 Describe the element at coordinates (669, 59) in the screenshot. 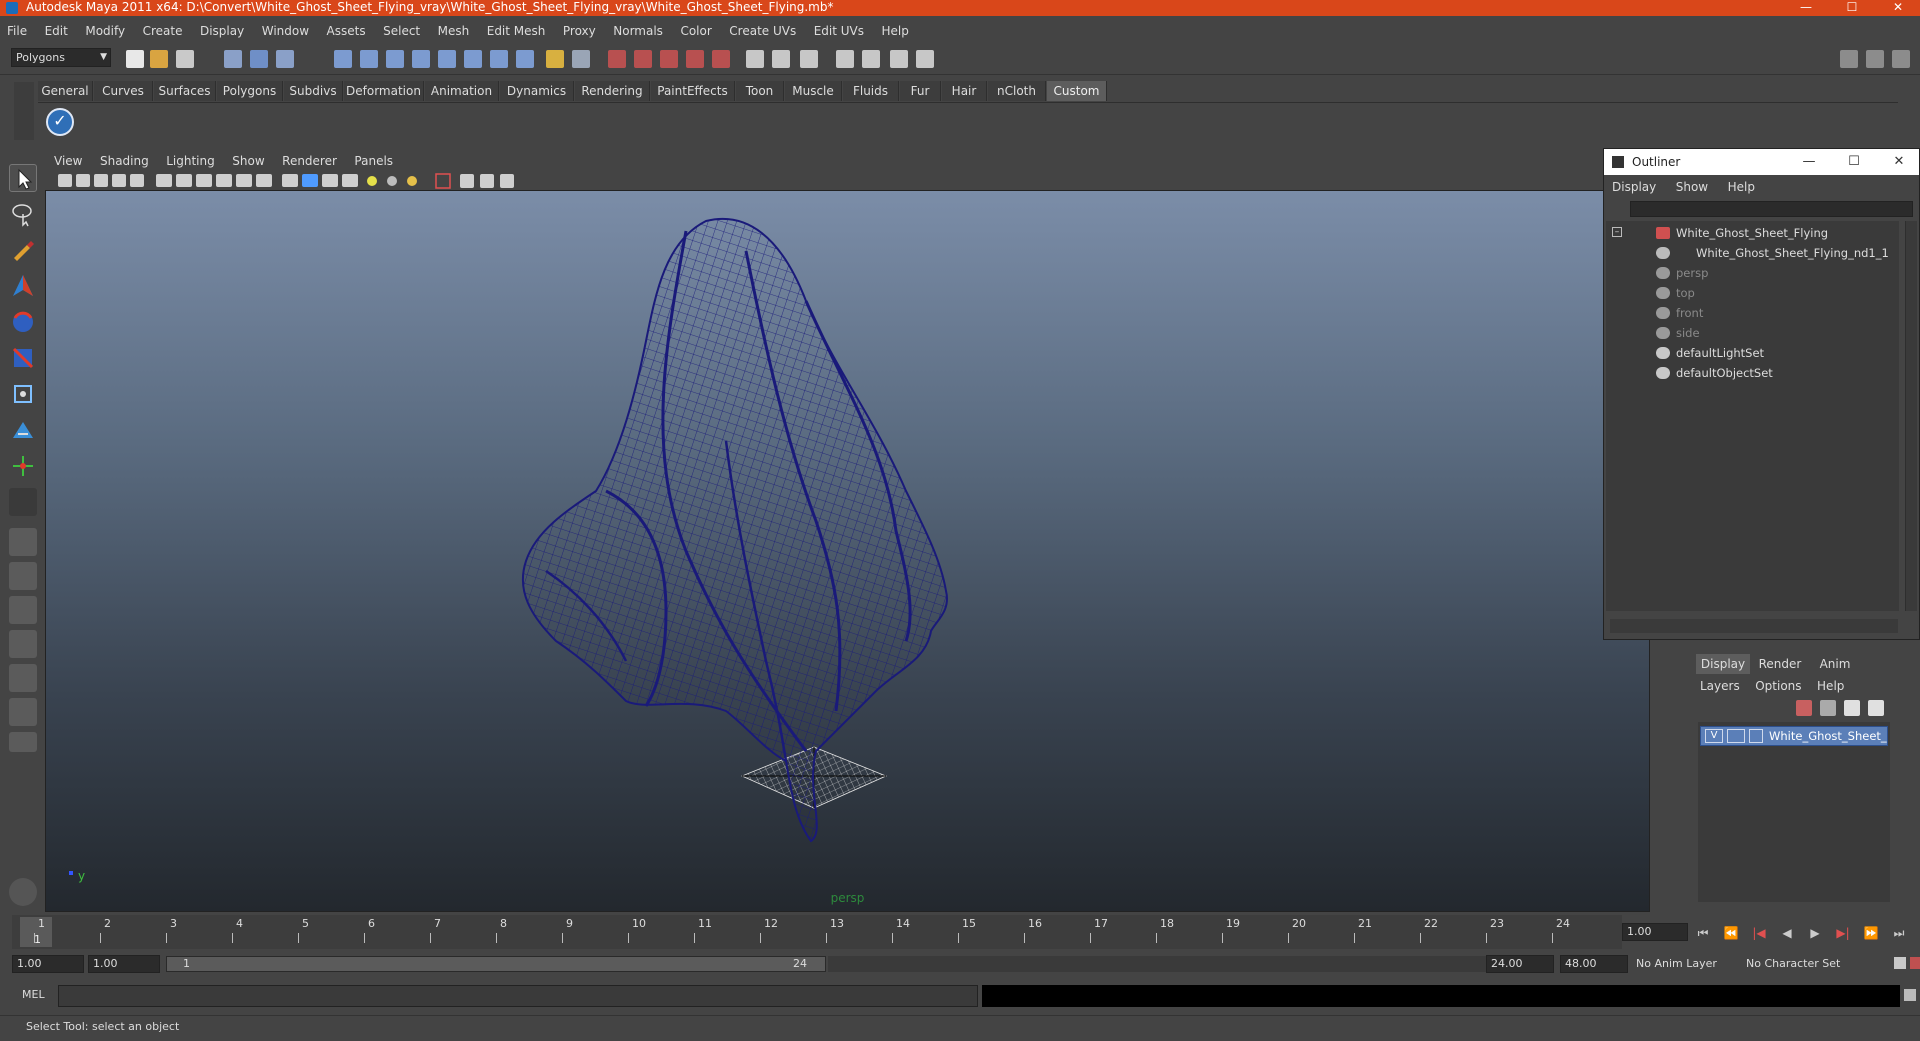

I see `render-current-icon` at that location.